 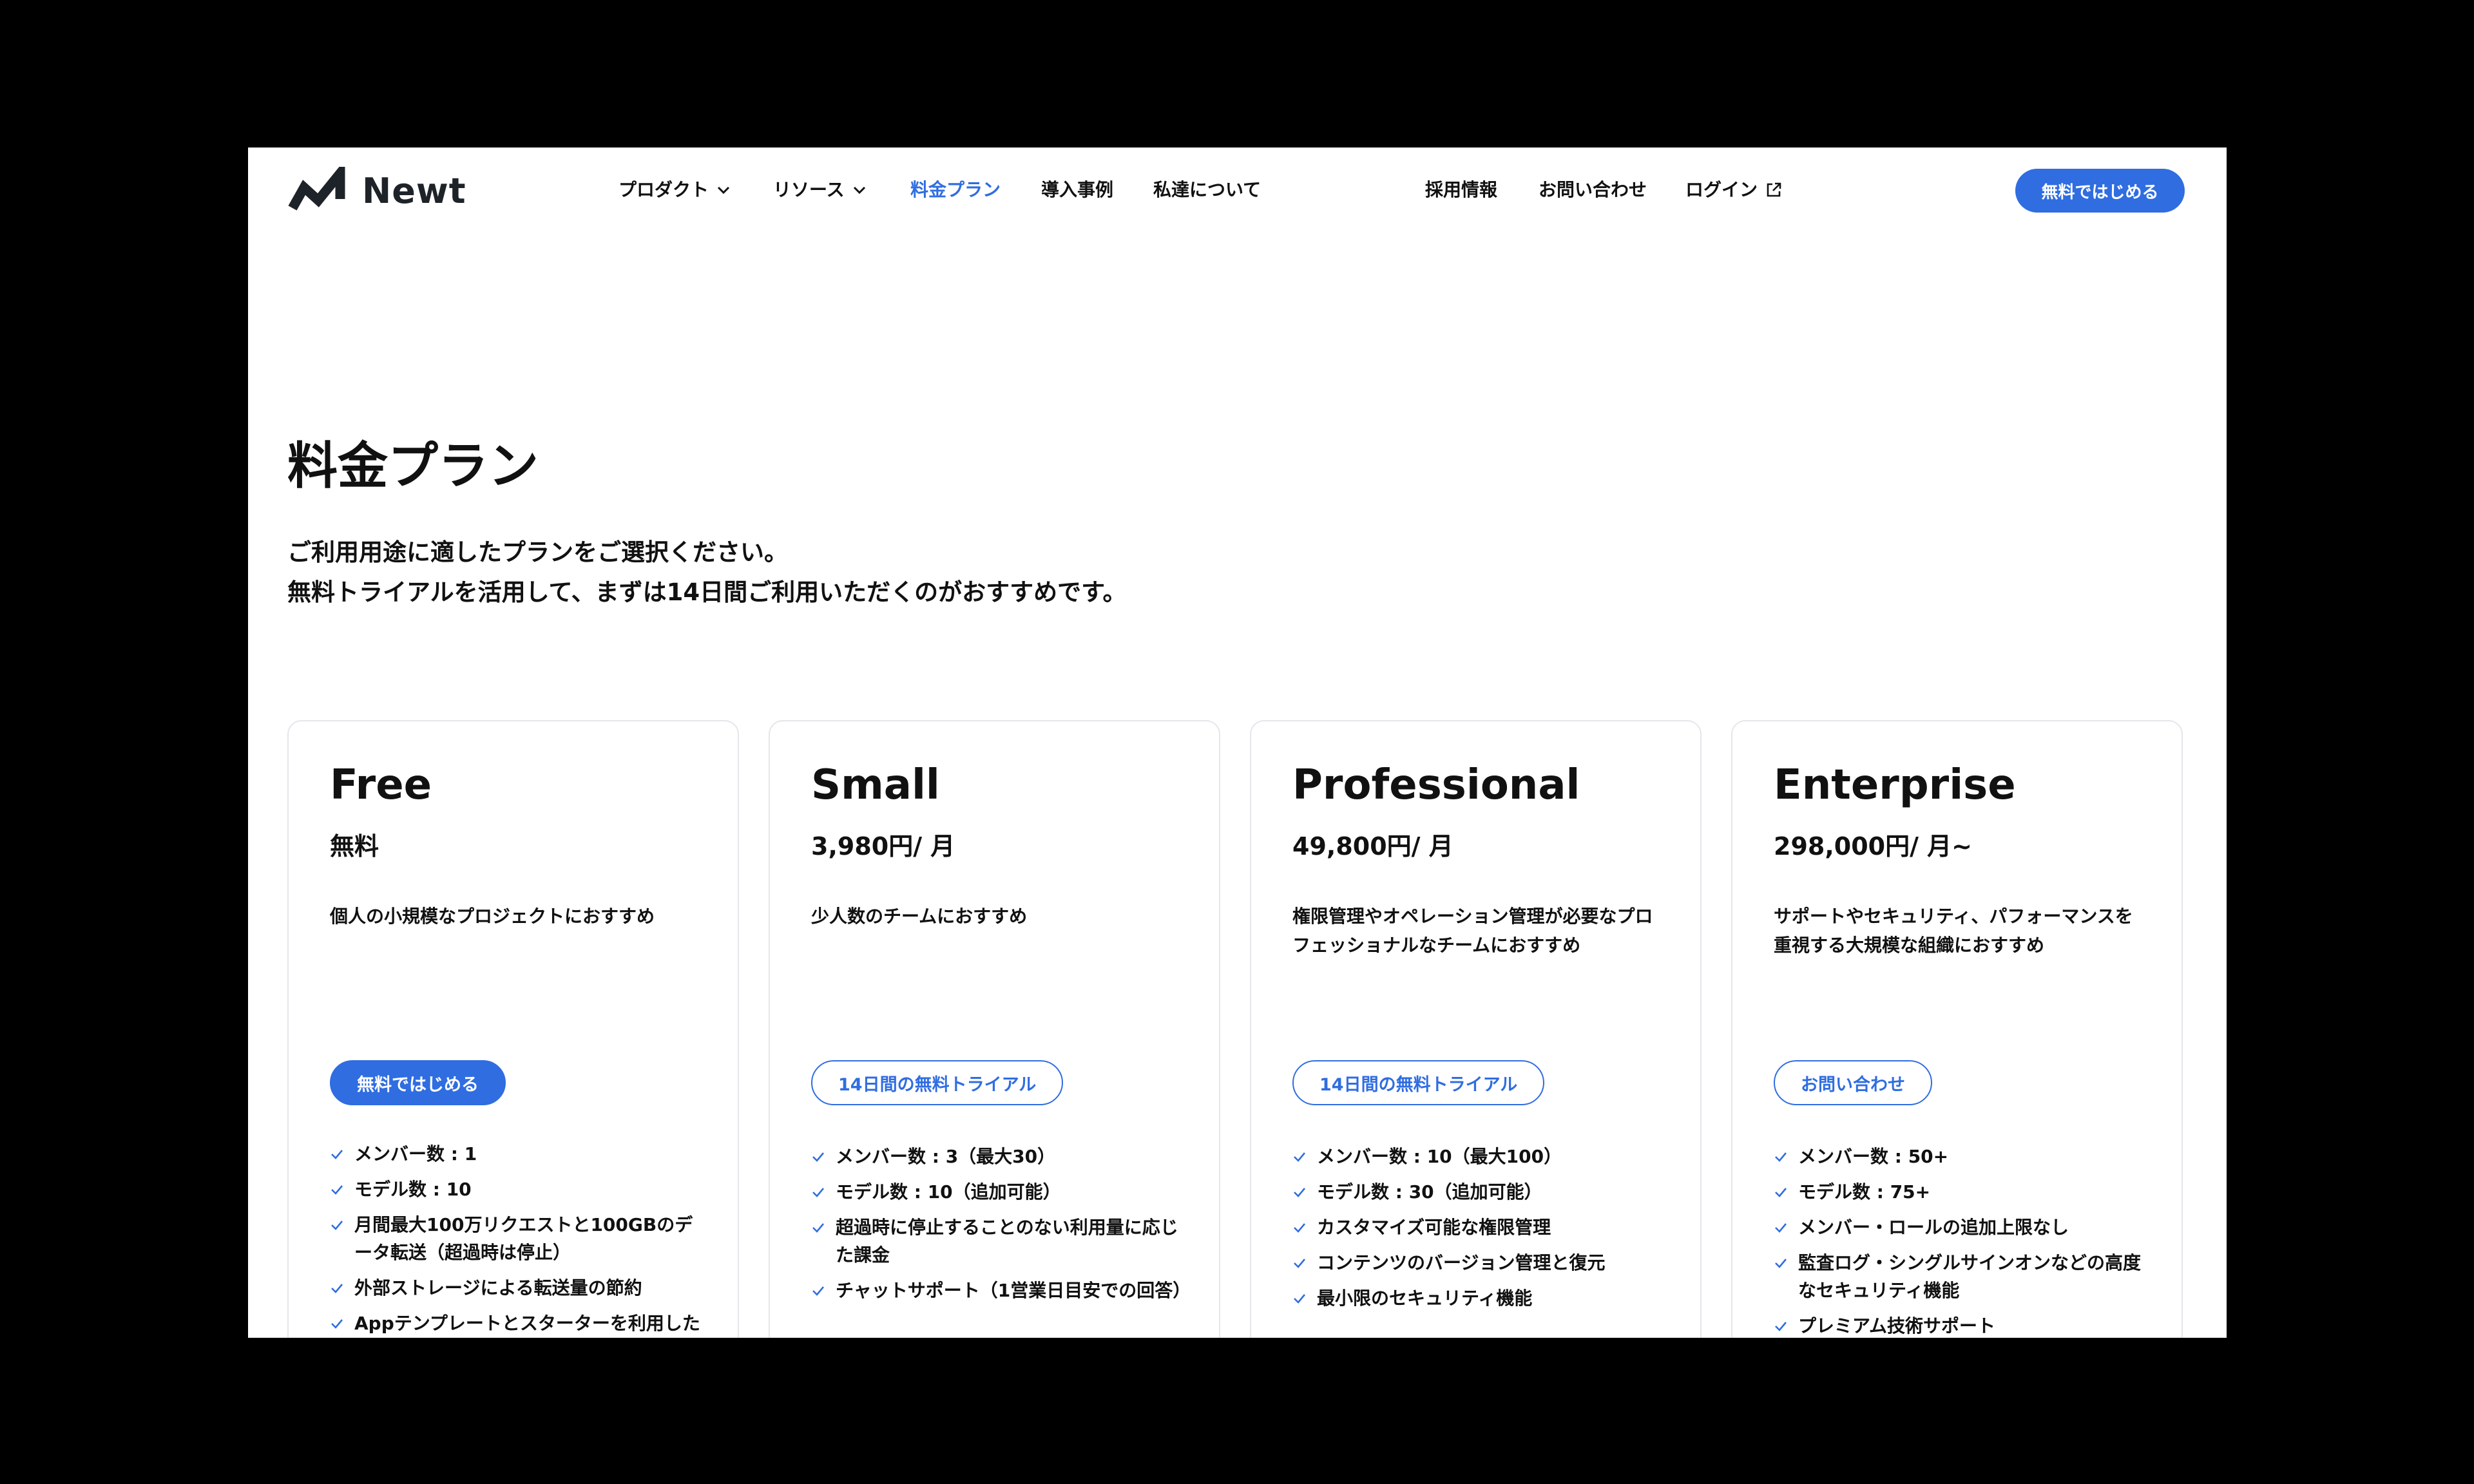 I want to click on nav-item-label: 導入事例, so click(x=1077, y=189).